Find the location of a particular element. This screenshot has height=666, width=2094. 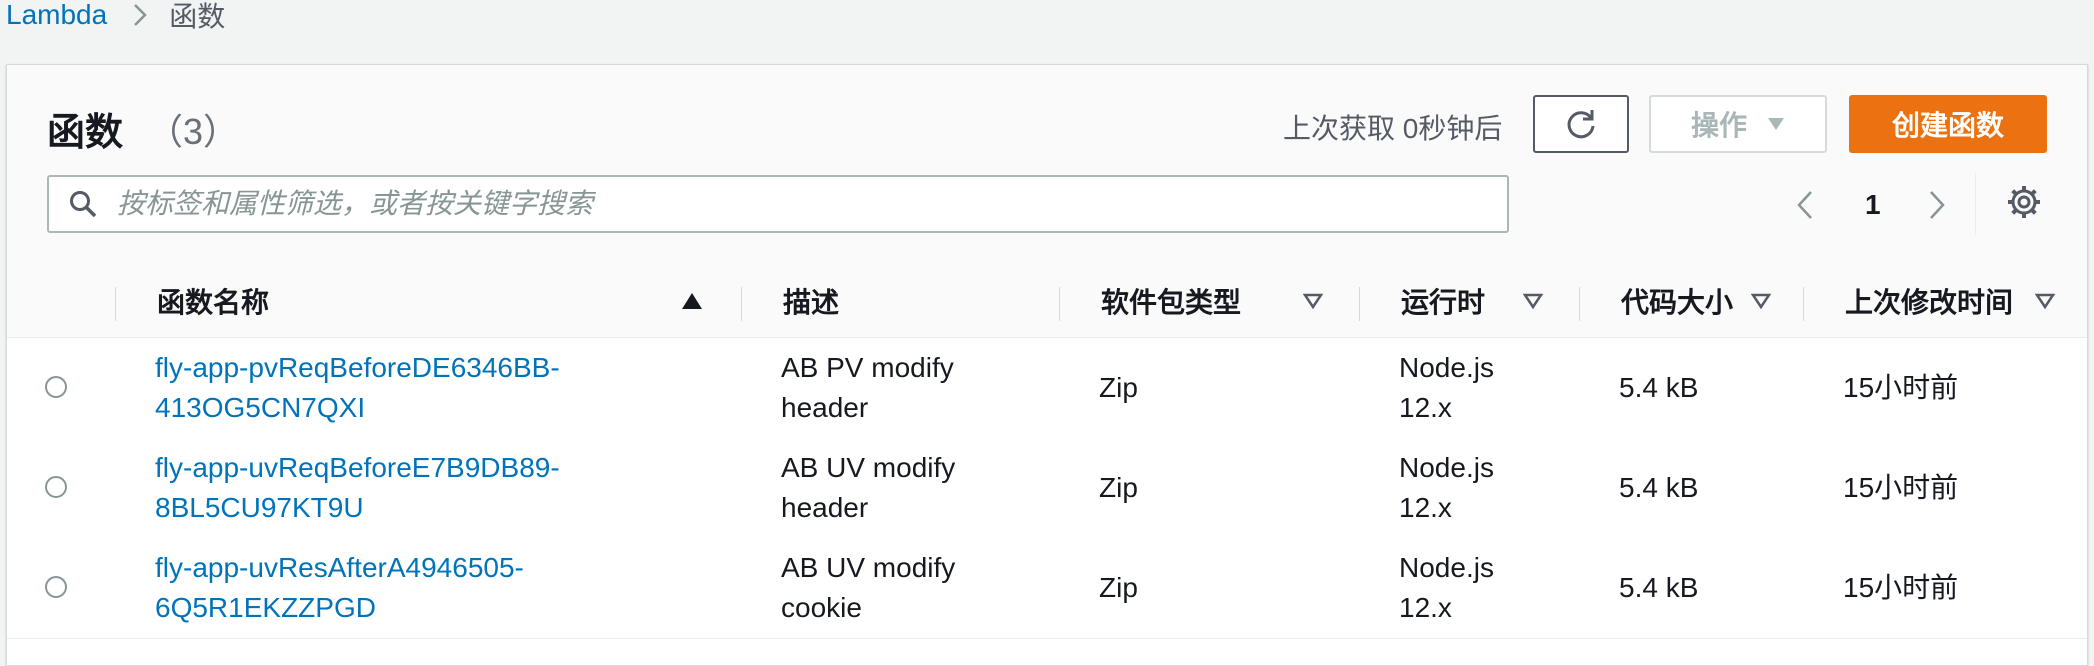

refresh-button is located at coordinates (1581, 124).